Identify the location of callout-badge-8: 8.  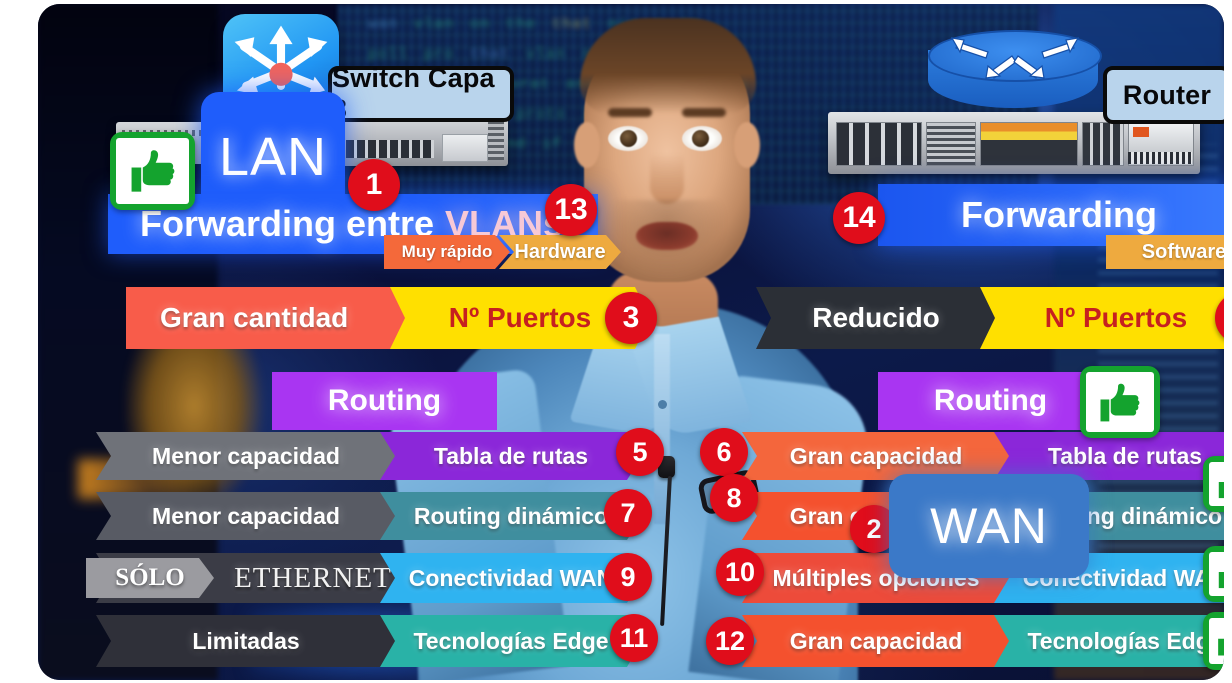
(734, 498).